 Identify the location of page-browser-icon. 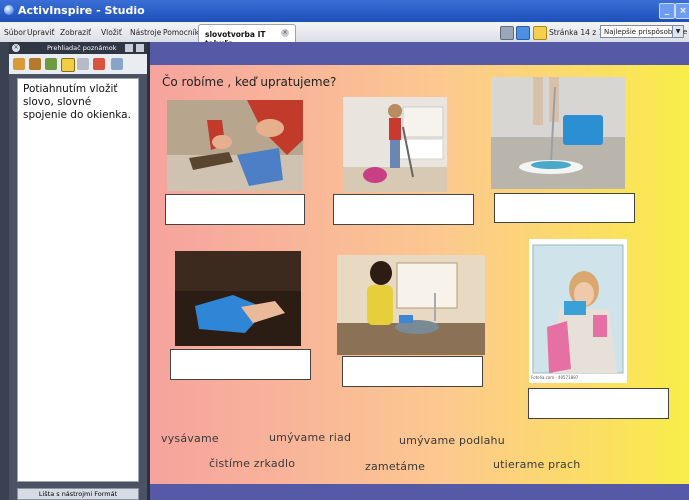
(19, 64).